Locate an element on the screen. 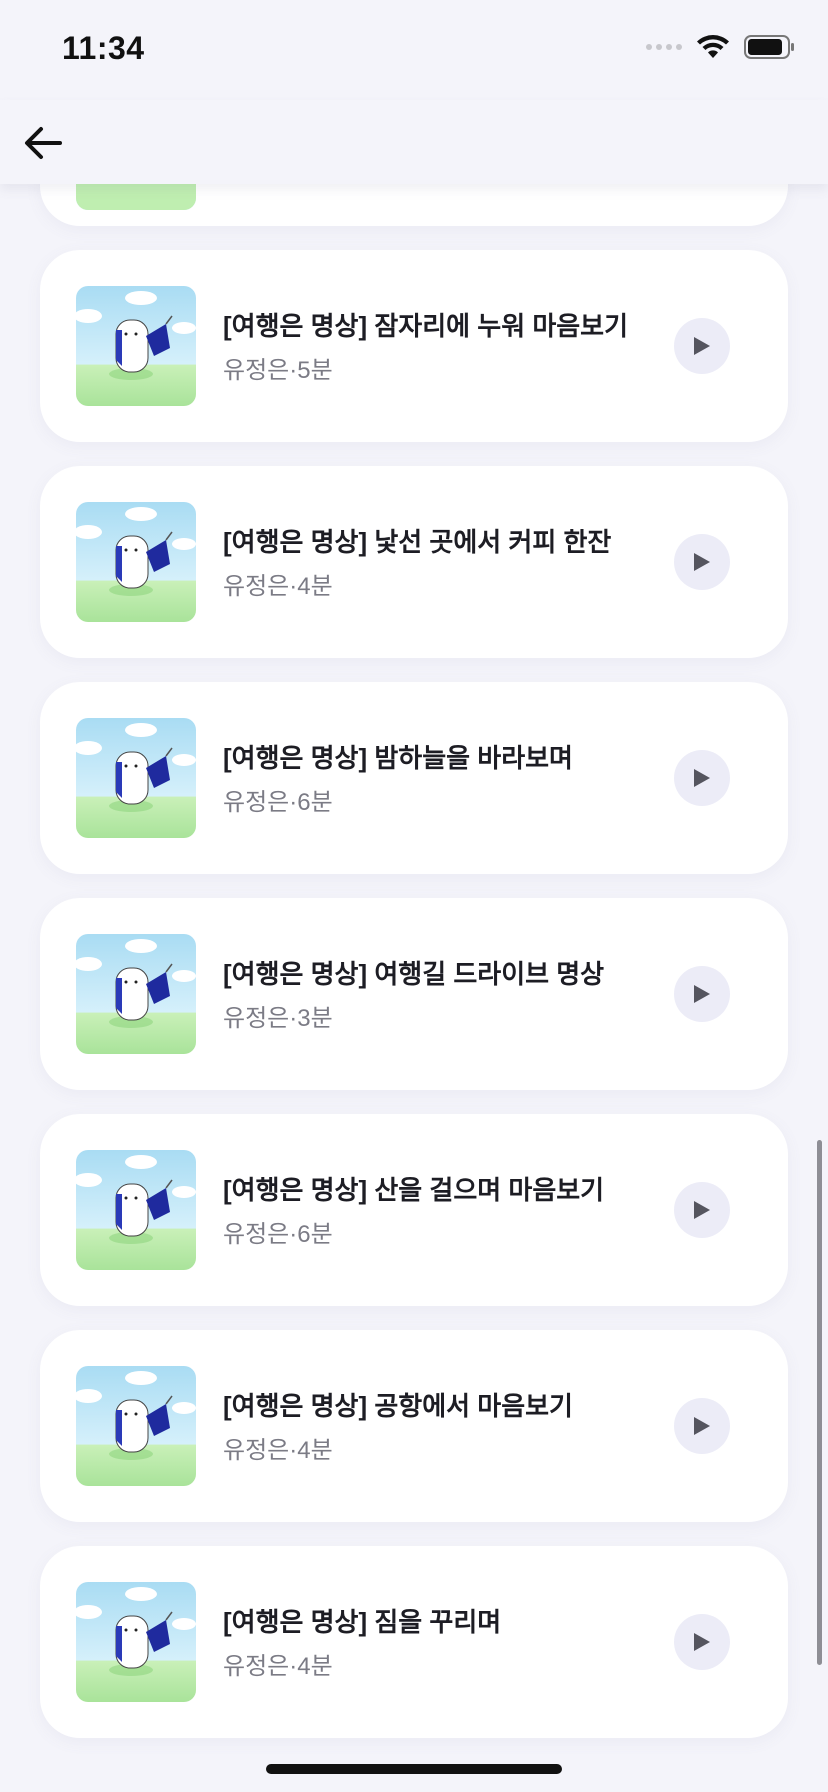 The width and height of the screenshot is (828, 1792). back-button is located at coordinates (43, 143).